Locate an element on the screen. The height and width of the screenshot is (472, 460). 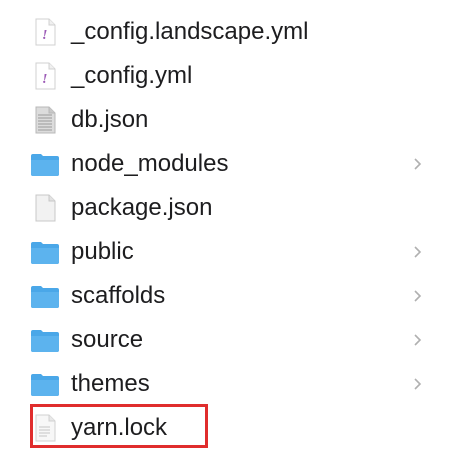
folder-name: public is located at coordinates (102, 251).